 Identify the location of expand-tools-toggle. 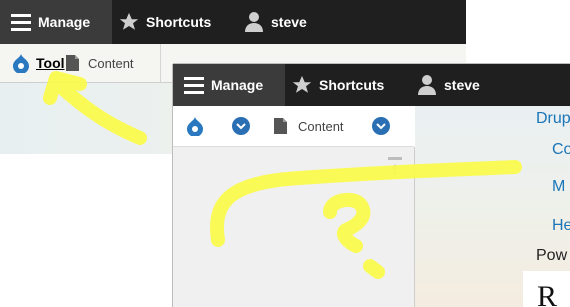
(241, 126).